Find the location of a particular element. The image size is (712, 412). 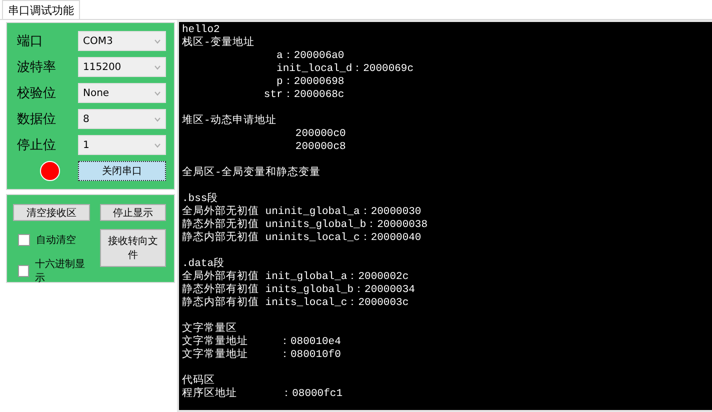

setting-label: 波特率 is located at coordinates (36, 67).